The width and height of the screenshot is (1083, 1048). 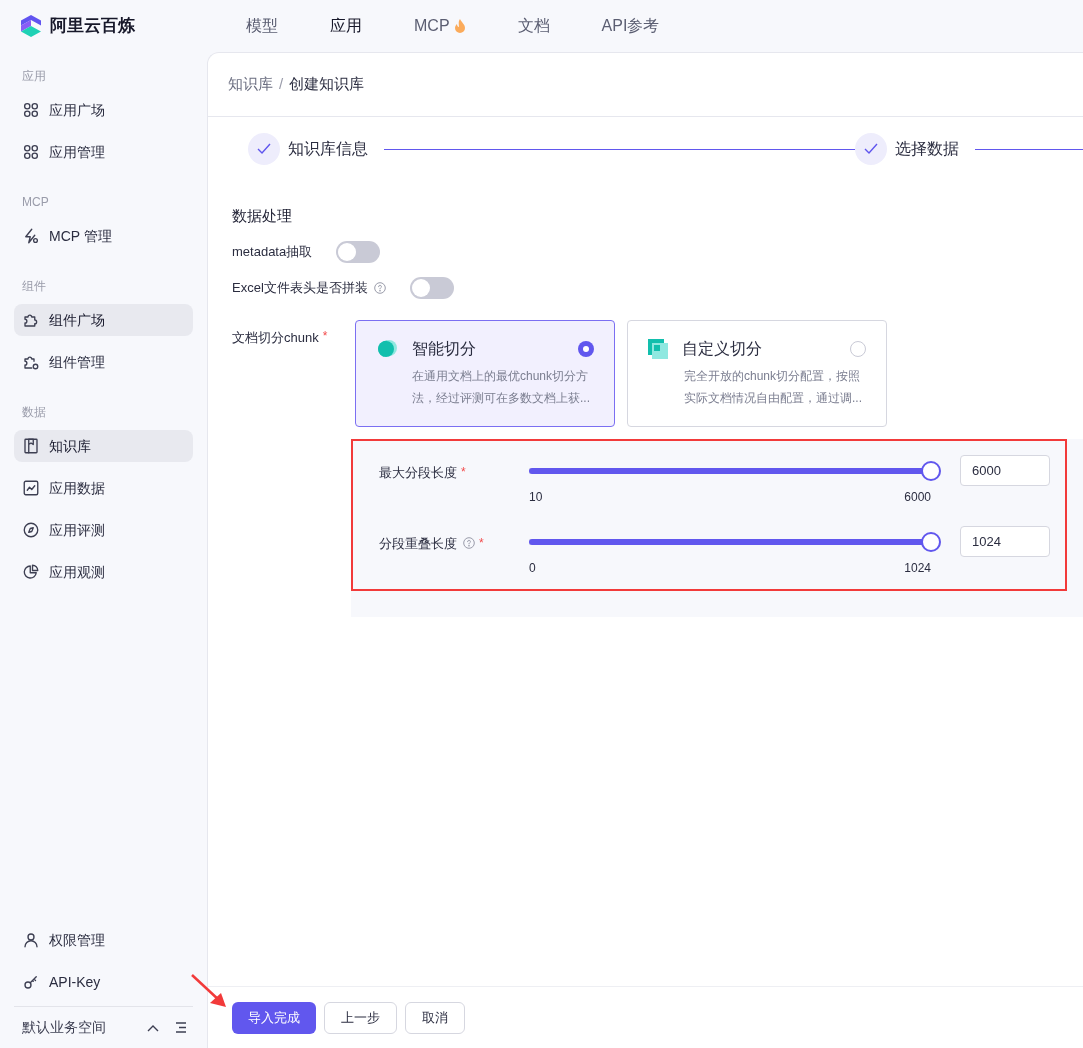 What do you see at coordinates (34, 76) in the screenshot?
I see `sidebar-group-title: 应用` at bounding box center [34, 76].